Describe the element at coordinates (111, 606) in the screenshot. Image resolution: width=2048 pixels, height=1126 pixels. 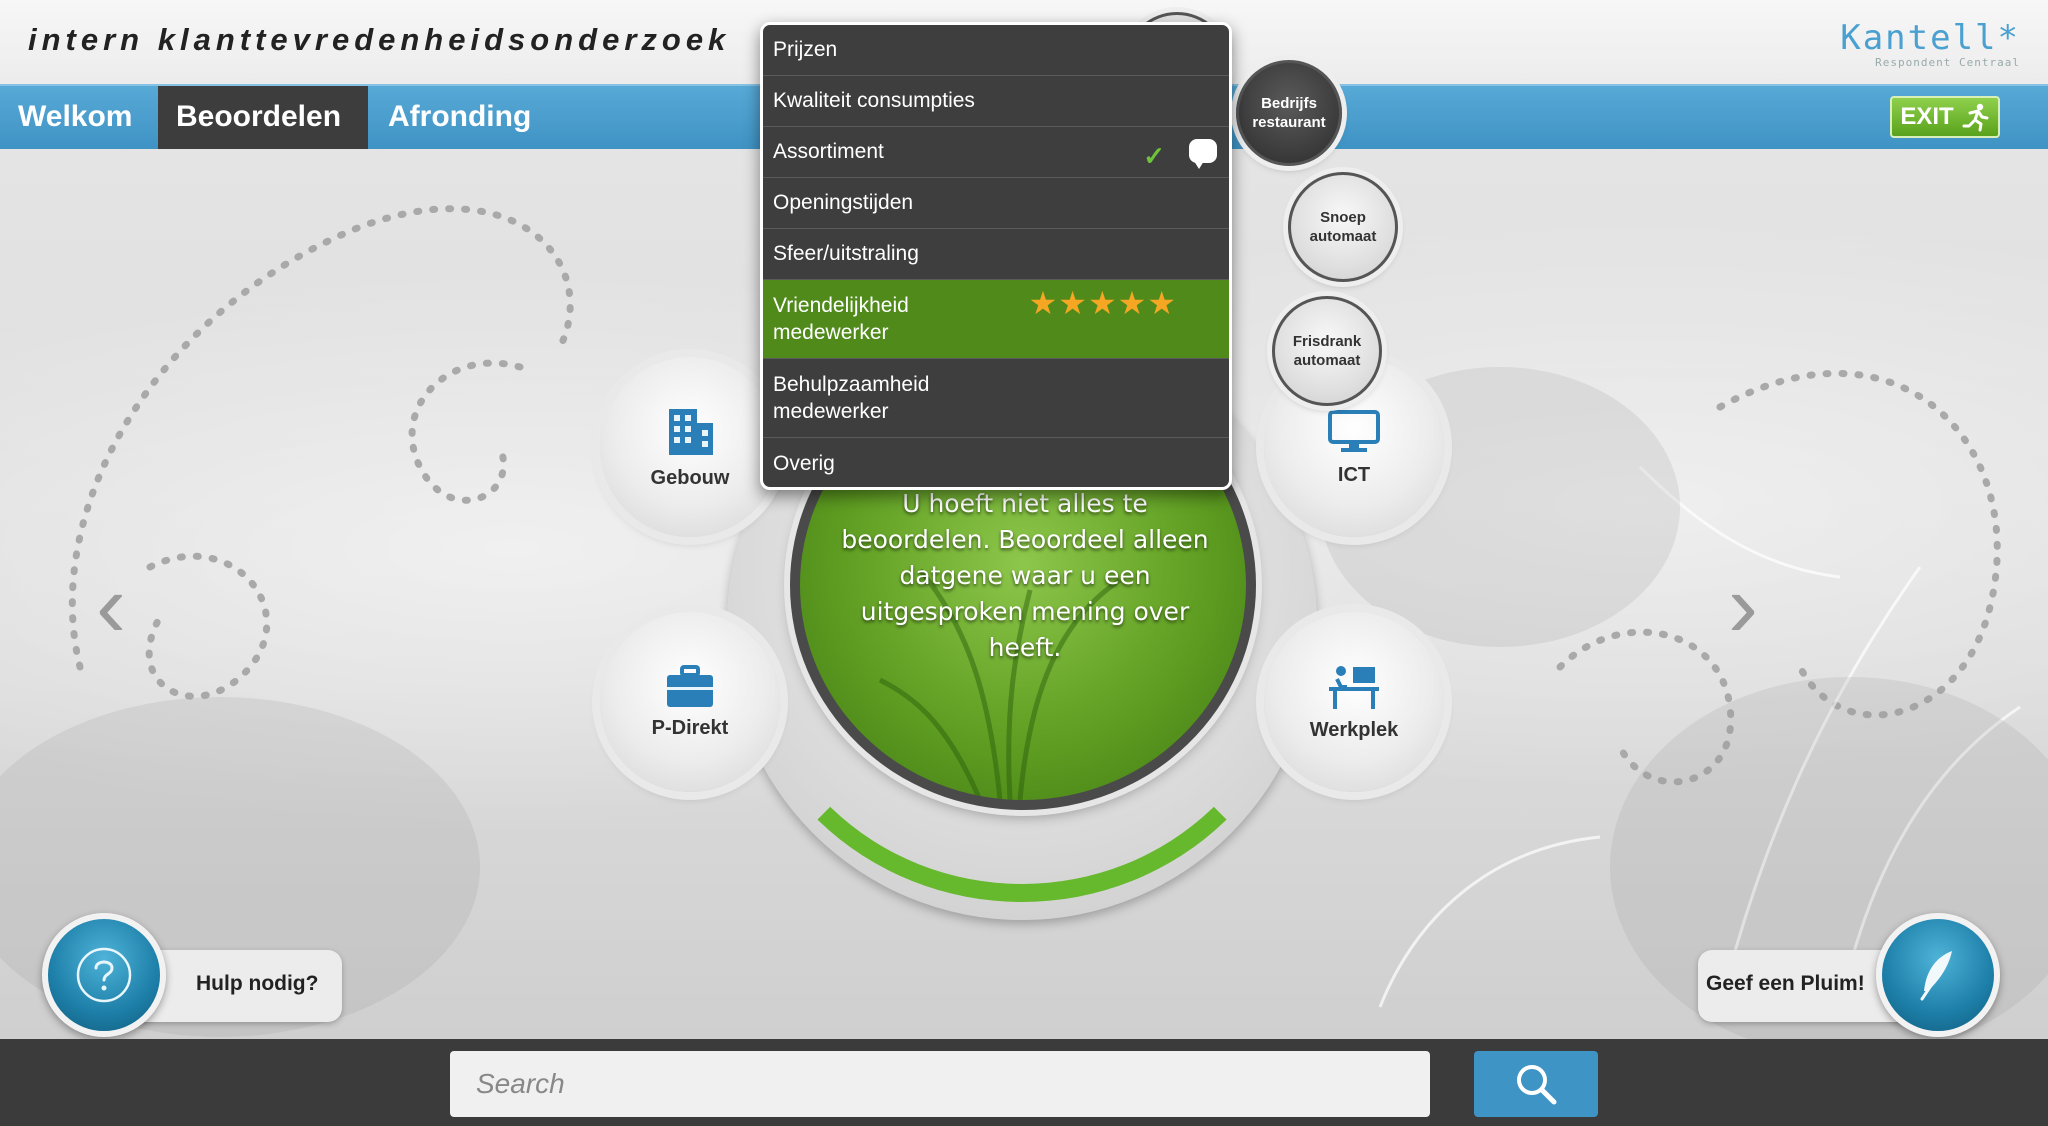
I see `prev-arrow-icon: ‹` at that location.